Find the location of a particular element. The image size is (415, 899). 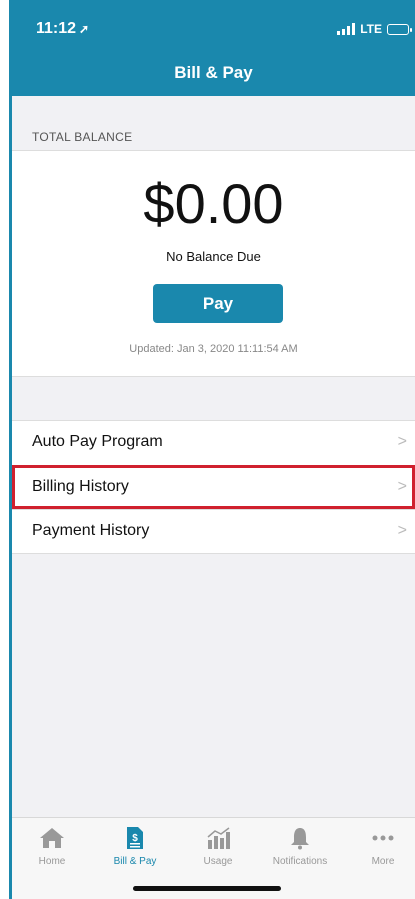

usage-icon is located at coordinates (218, 838).